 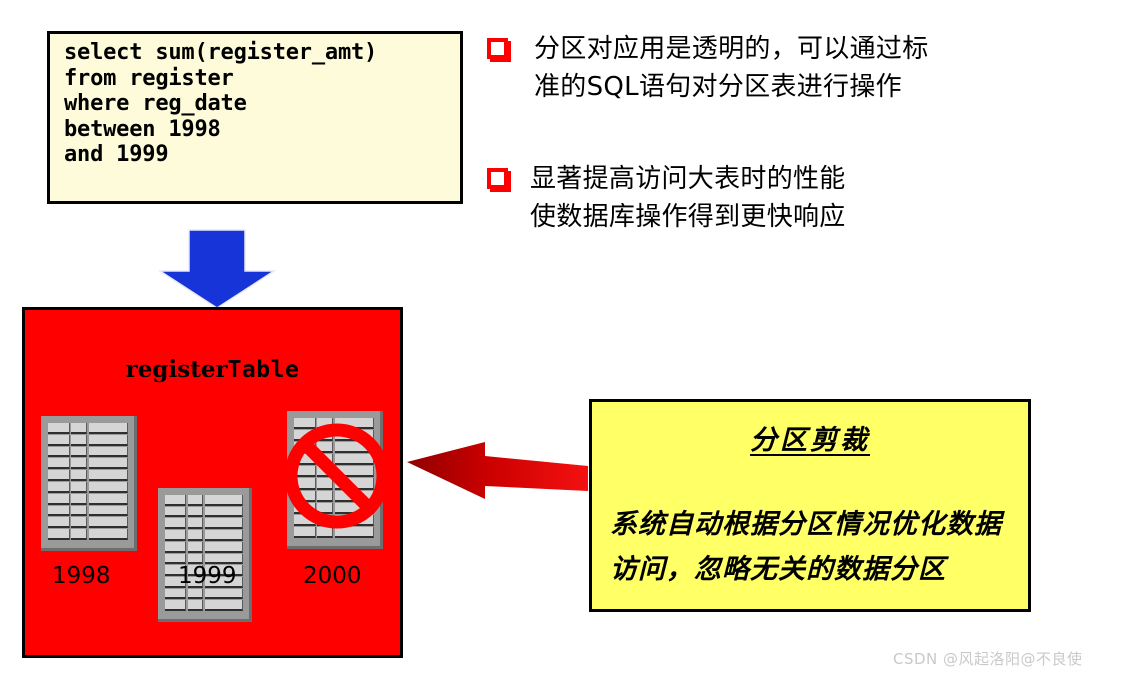 I want to click on bullet-item-performance: 显著提高访问大表时的性能 使数据库操作得到更快响应, so click(x=666, y=198).